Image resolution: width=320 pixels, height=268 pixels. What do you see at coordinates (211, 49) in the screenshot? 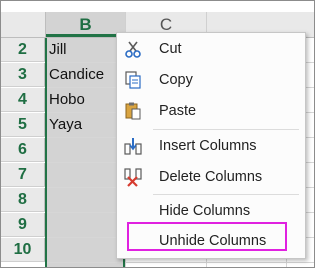
I see `menu-item-cut: Cut` at bounding box center [211, 49].